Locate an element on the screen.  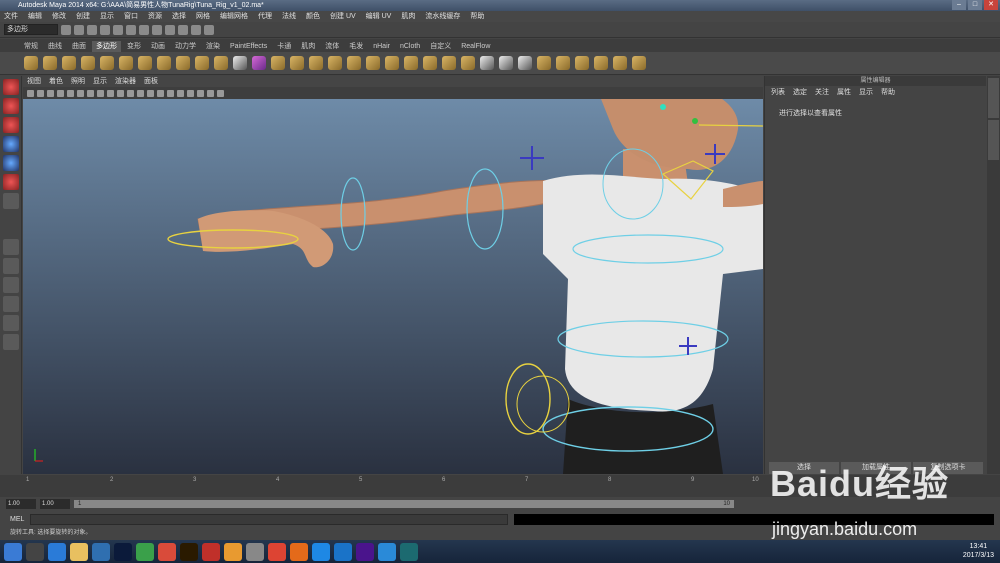
range-bar: 1 10 is located at coordinates (404, 504).